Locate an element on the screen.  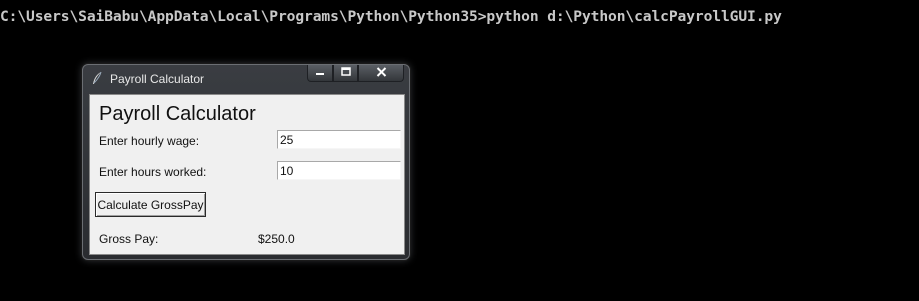
maximize-button is located at coordinates (345, 73).